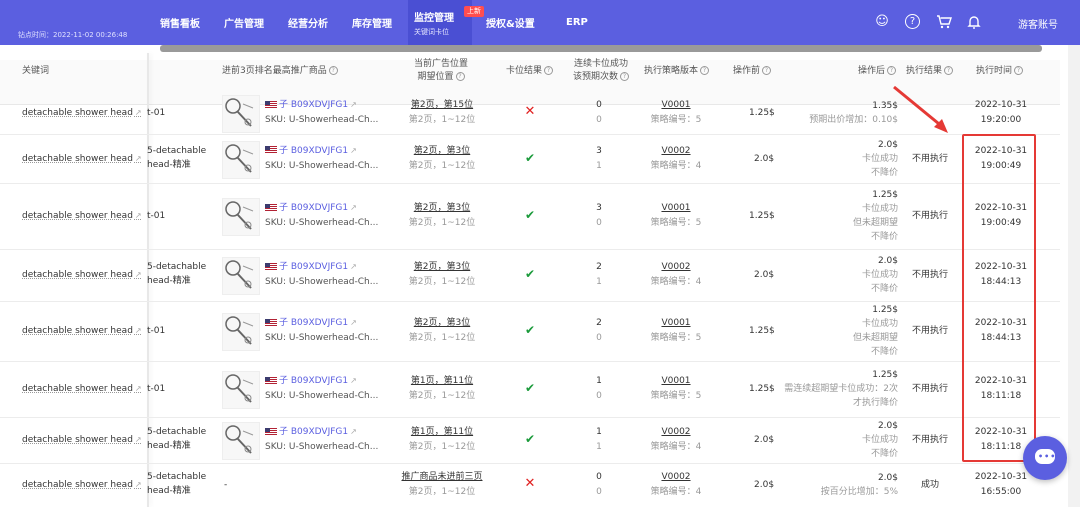 This screenshot has width=1080, height=507. What do you see at coordinates (310, 22) in the screenshot?
I see `nav-business-analysis: 经营分析` at bounding box center [310, 22].